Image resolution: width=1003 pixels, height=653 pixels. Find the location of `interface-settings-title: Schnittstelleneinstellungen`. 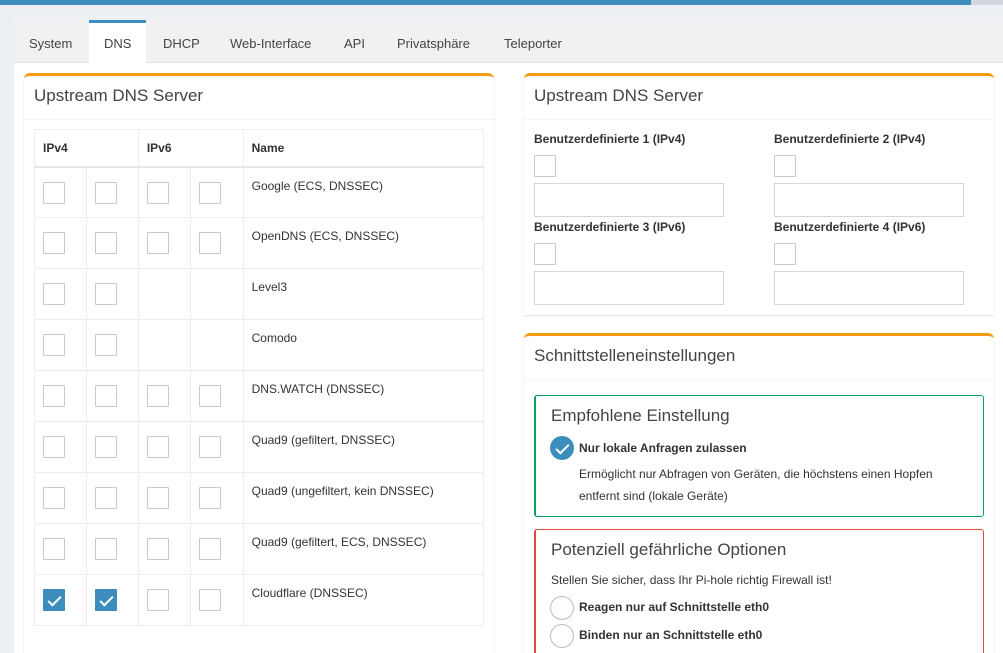

interface-settings-title: Schnittstelleneinstellungen is located at coordinates (635, 355).